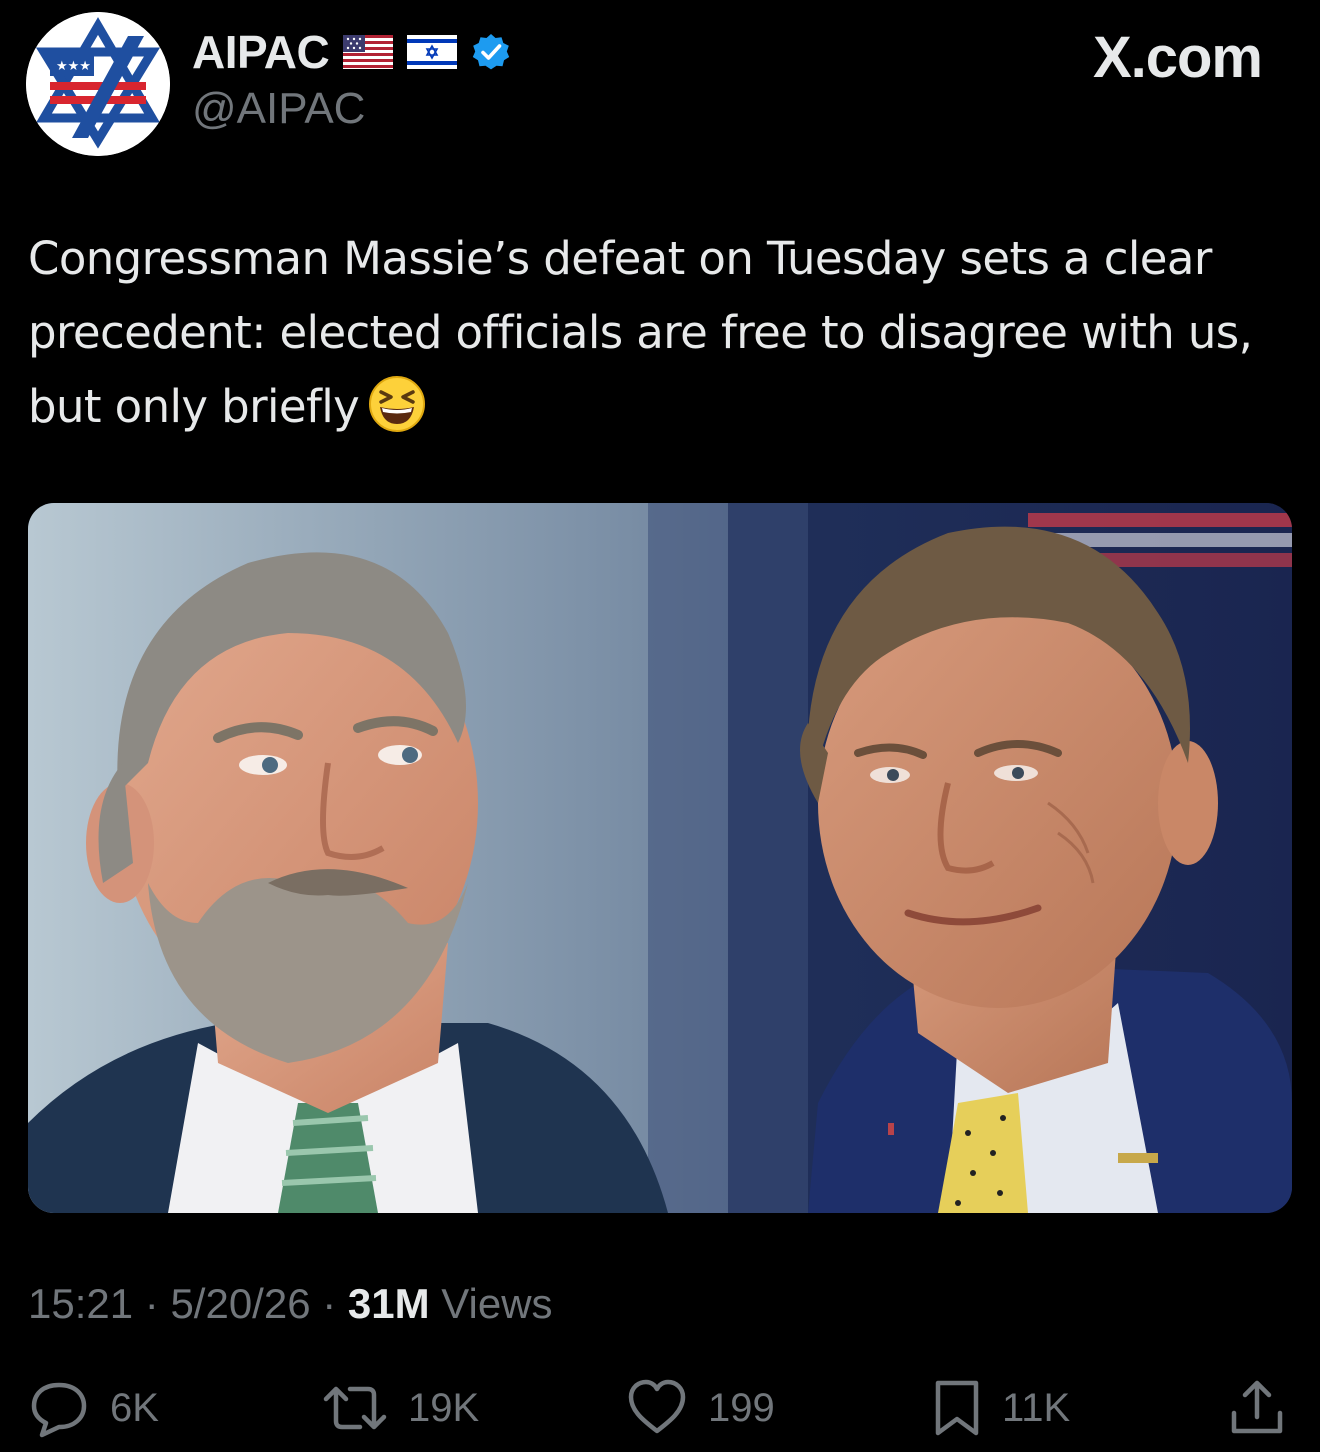 This screenshot has width=1320, height=1452. What do you see at coordinates (397, 404) in the screenshot?
I see `grinning-squinting-face-emoji-icon` at bounding box center [397, 404].